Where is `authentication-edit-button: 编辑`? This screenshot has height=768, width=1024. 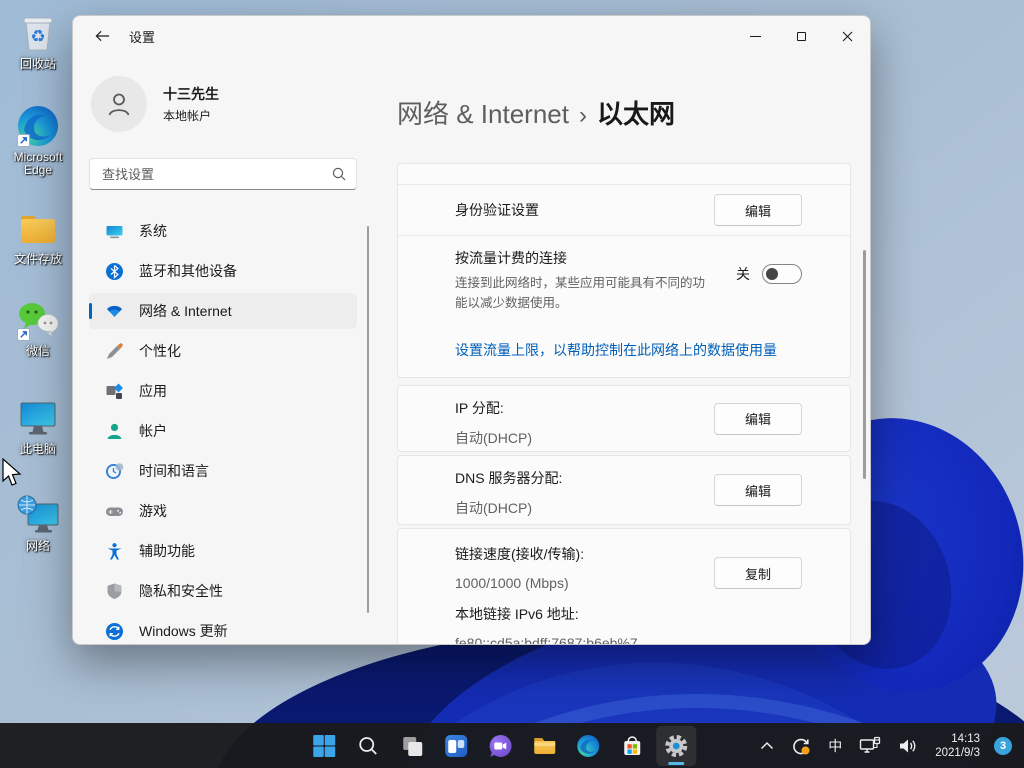 authentication-edit-button: 编辑 is located at coordinates (758, 210).